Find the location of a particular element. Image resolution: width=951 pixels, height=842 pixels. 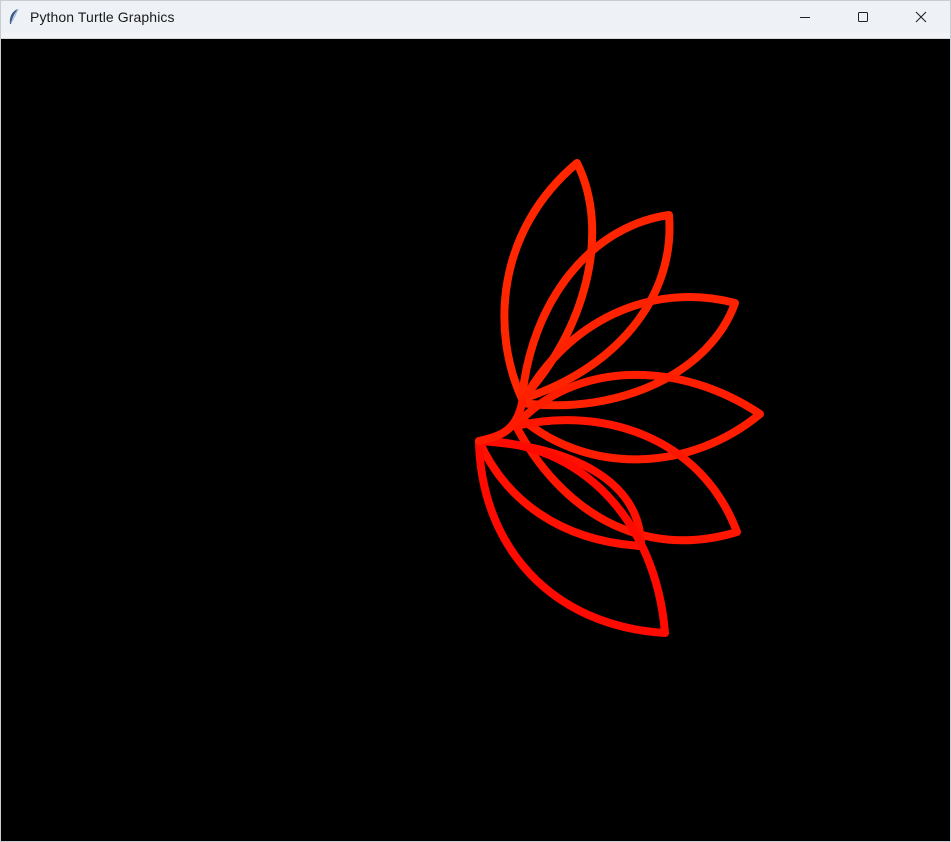

petal-base is located at coordinates (500, 422).